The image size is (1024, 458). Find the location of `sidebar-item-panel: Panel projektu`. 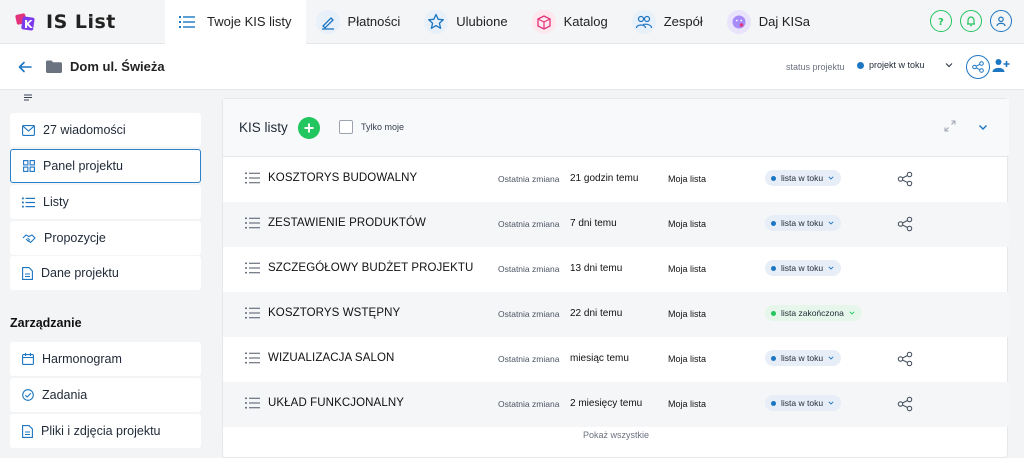

sidebar-item-panel: Panel projektu is located at coordinates (105, 166).